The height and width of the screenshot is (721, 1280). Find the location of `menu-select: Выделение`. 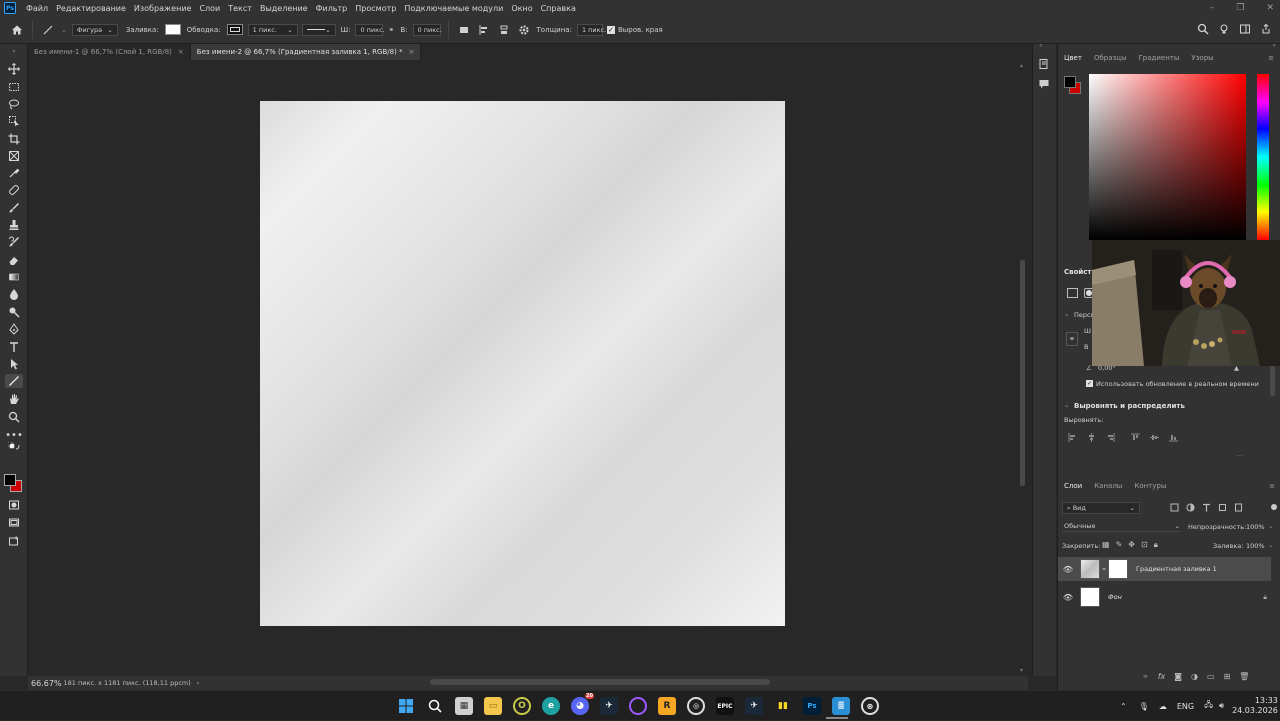

menu-select: Выделение is located at coordinates (284, 8).